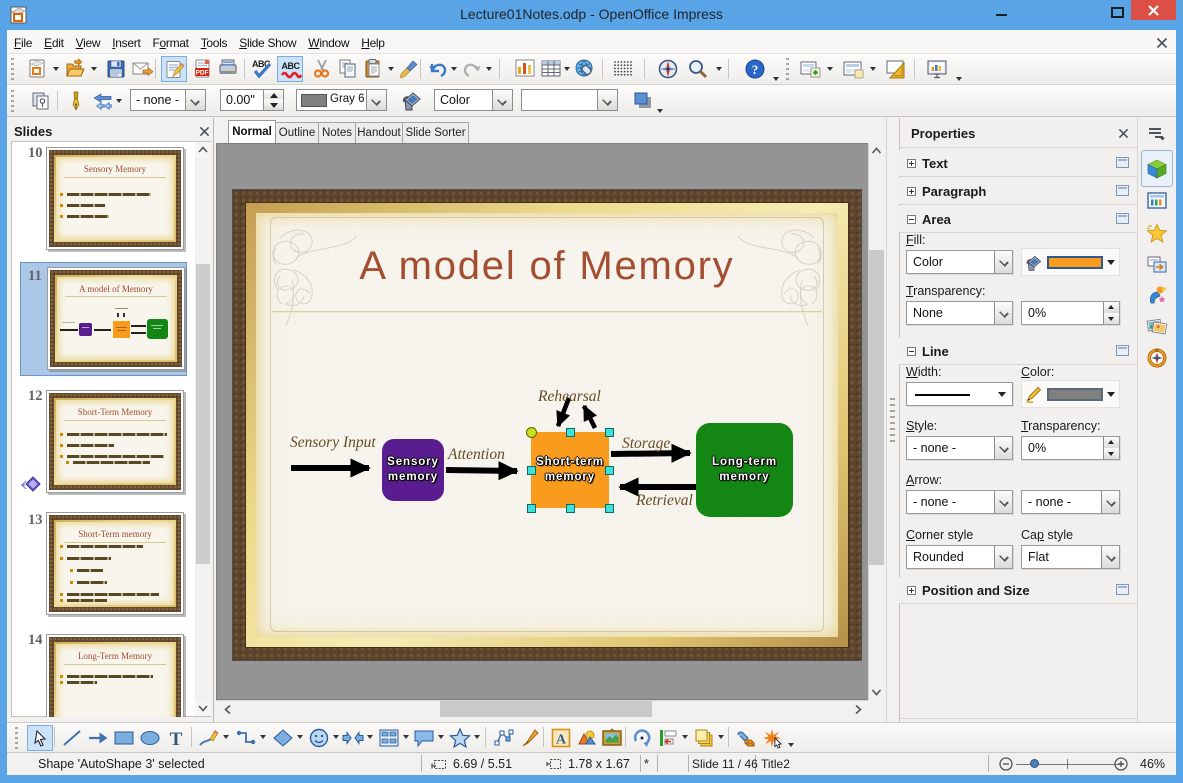 This screenshot has width=1183, height=783. I want to click on svg-text: A, so click(561, 740).